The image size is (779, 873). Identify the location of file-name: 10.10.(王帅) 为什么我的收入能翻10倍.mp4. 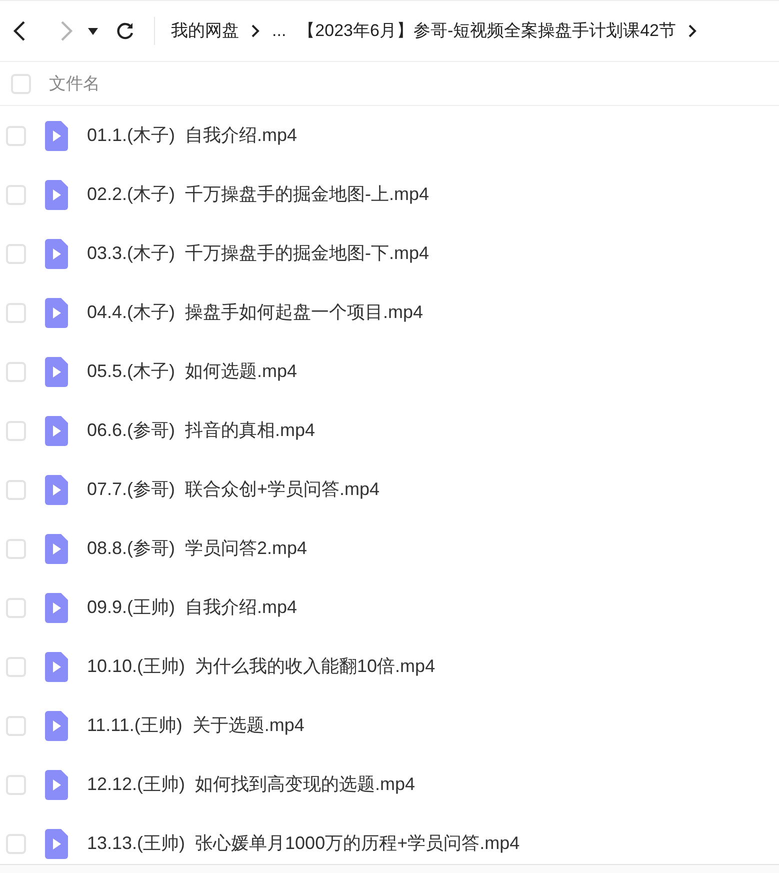
(261, 666).